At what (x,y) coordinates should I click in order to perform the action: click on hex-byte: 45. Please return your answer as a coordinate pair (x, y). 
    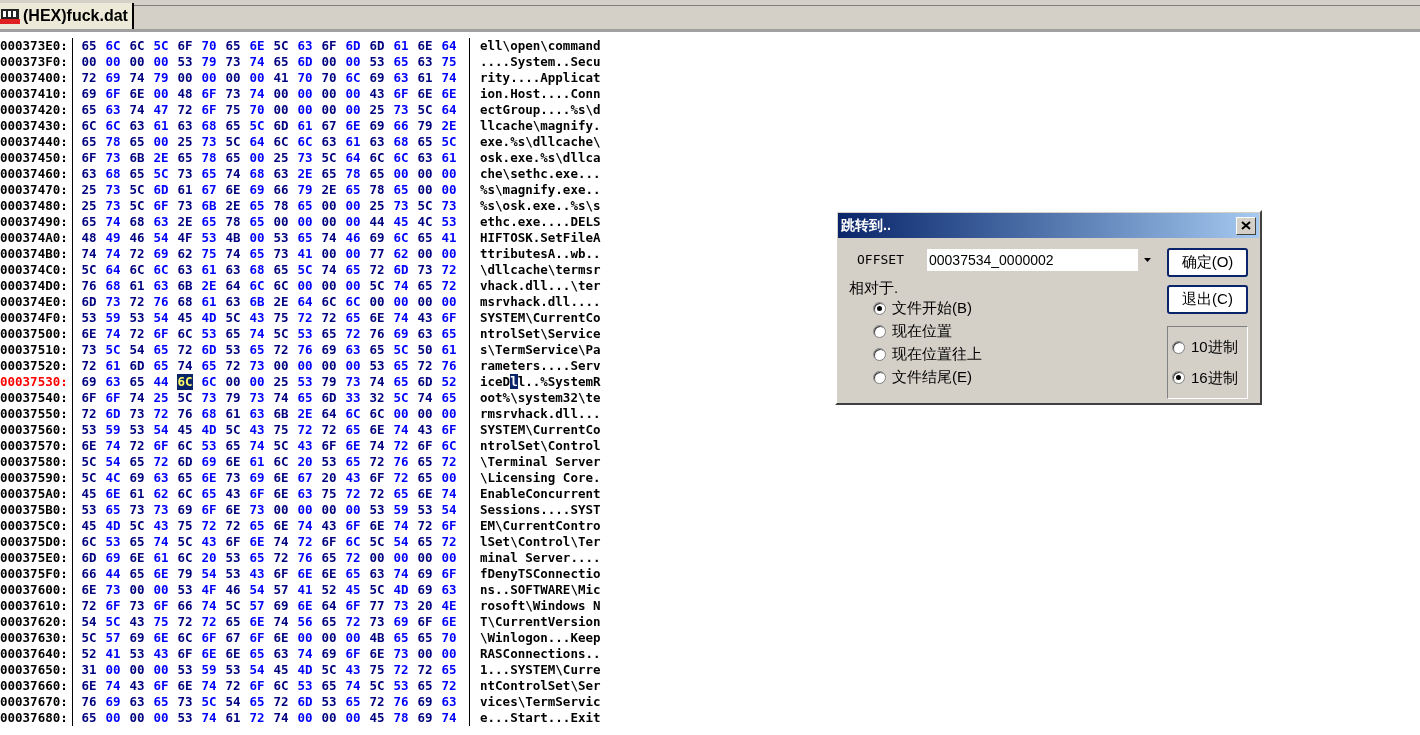
    Looking at the image, I should click on (401, 222).